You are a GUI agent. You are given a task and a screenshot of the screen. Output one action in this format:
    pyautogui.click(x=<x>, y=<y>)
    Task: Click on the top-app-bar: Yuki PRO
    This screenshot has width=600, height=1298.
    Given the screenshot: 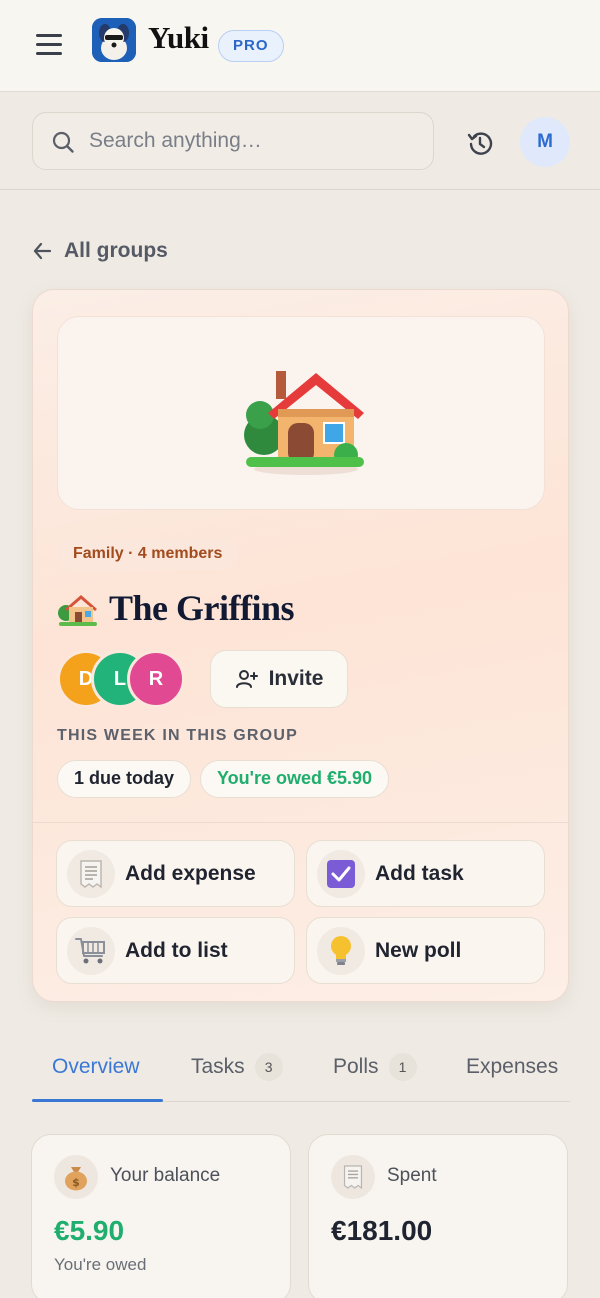 What is the action you would take?
    pyautogui.click(x=300, y=46)
    